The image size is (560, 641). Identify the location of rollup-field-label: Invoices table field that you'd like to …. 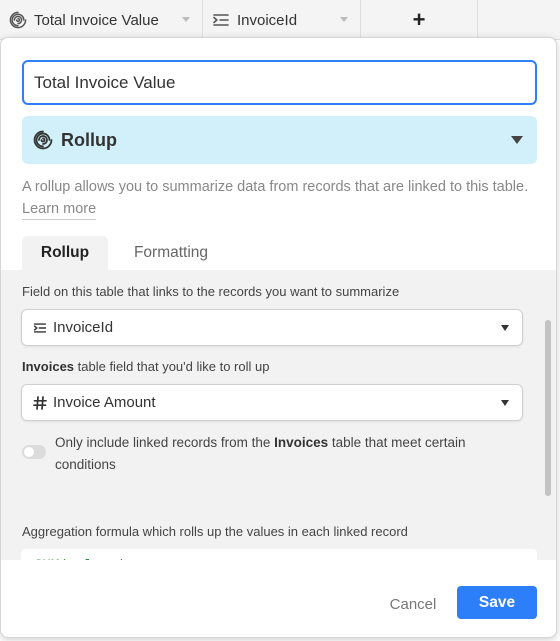
(145, 366).